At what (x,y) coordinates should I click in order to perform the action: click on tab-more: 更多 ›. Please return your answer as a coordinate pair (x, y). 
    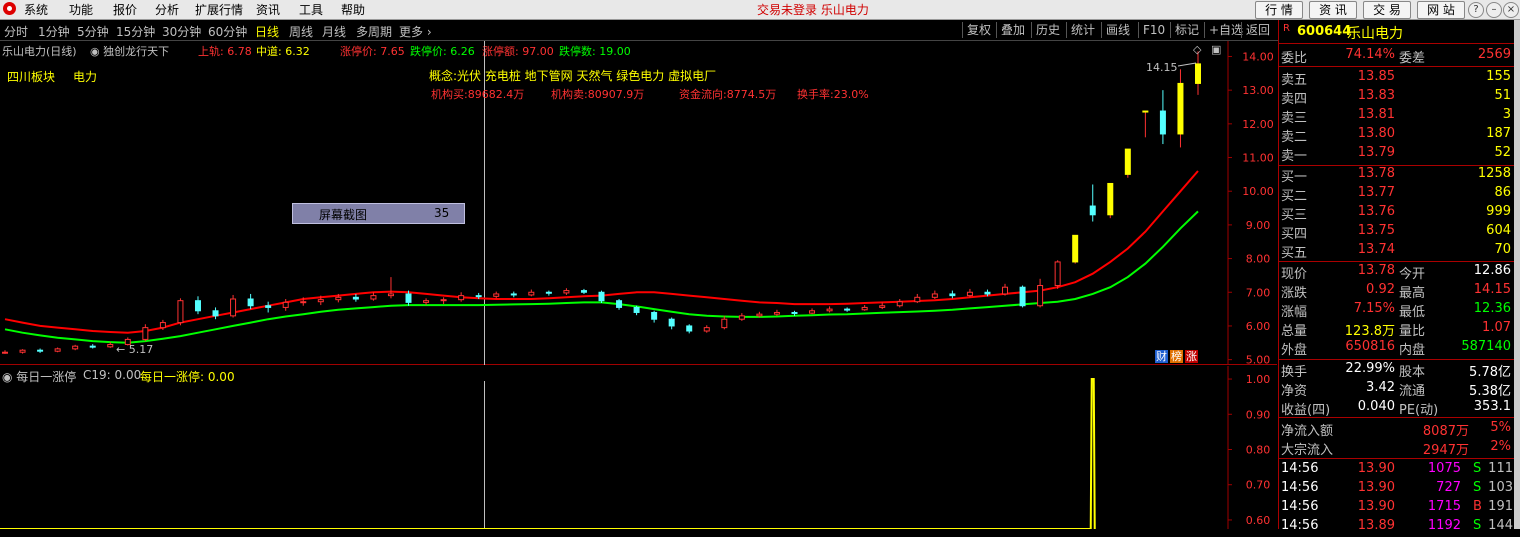
    Looking at the image, I should click on (415, 31).